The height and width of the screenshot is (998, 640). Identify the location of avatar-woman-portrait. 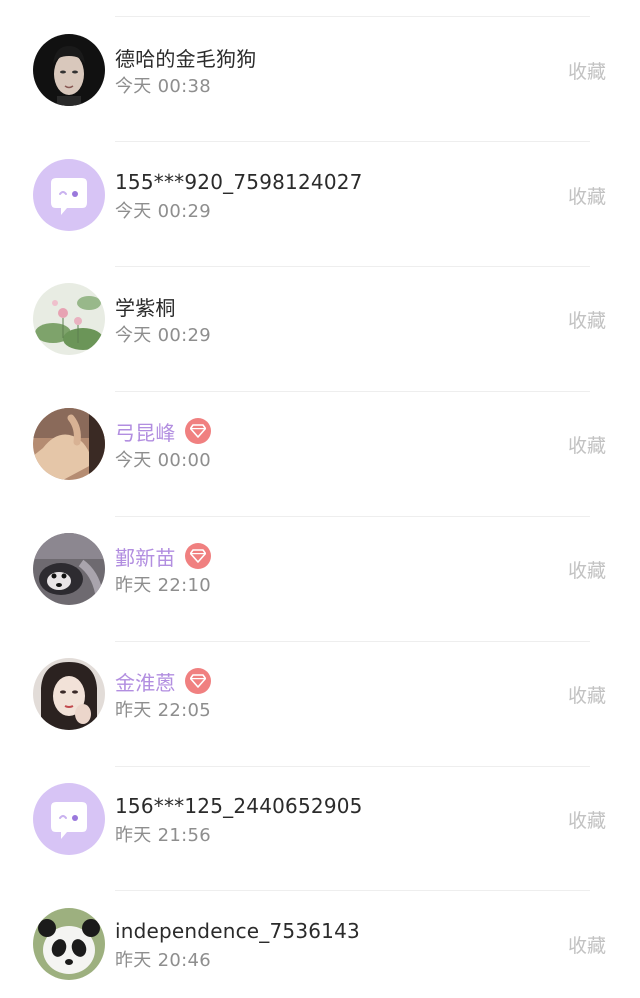
(69, 694).